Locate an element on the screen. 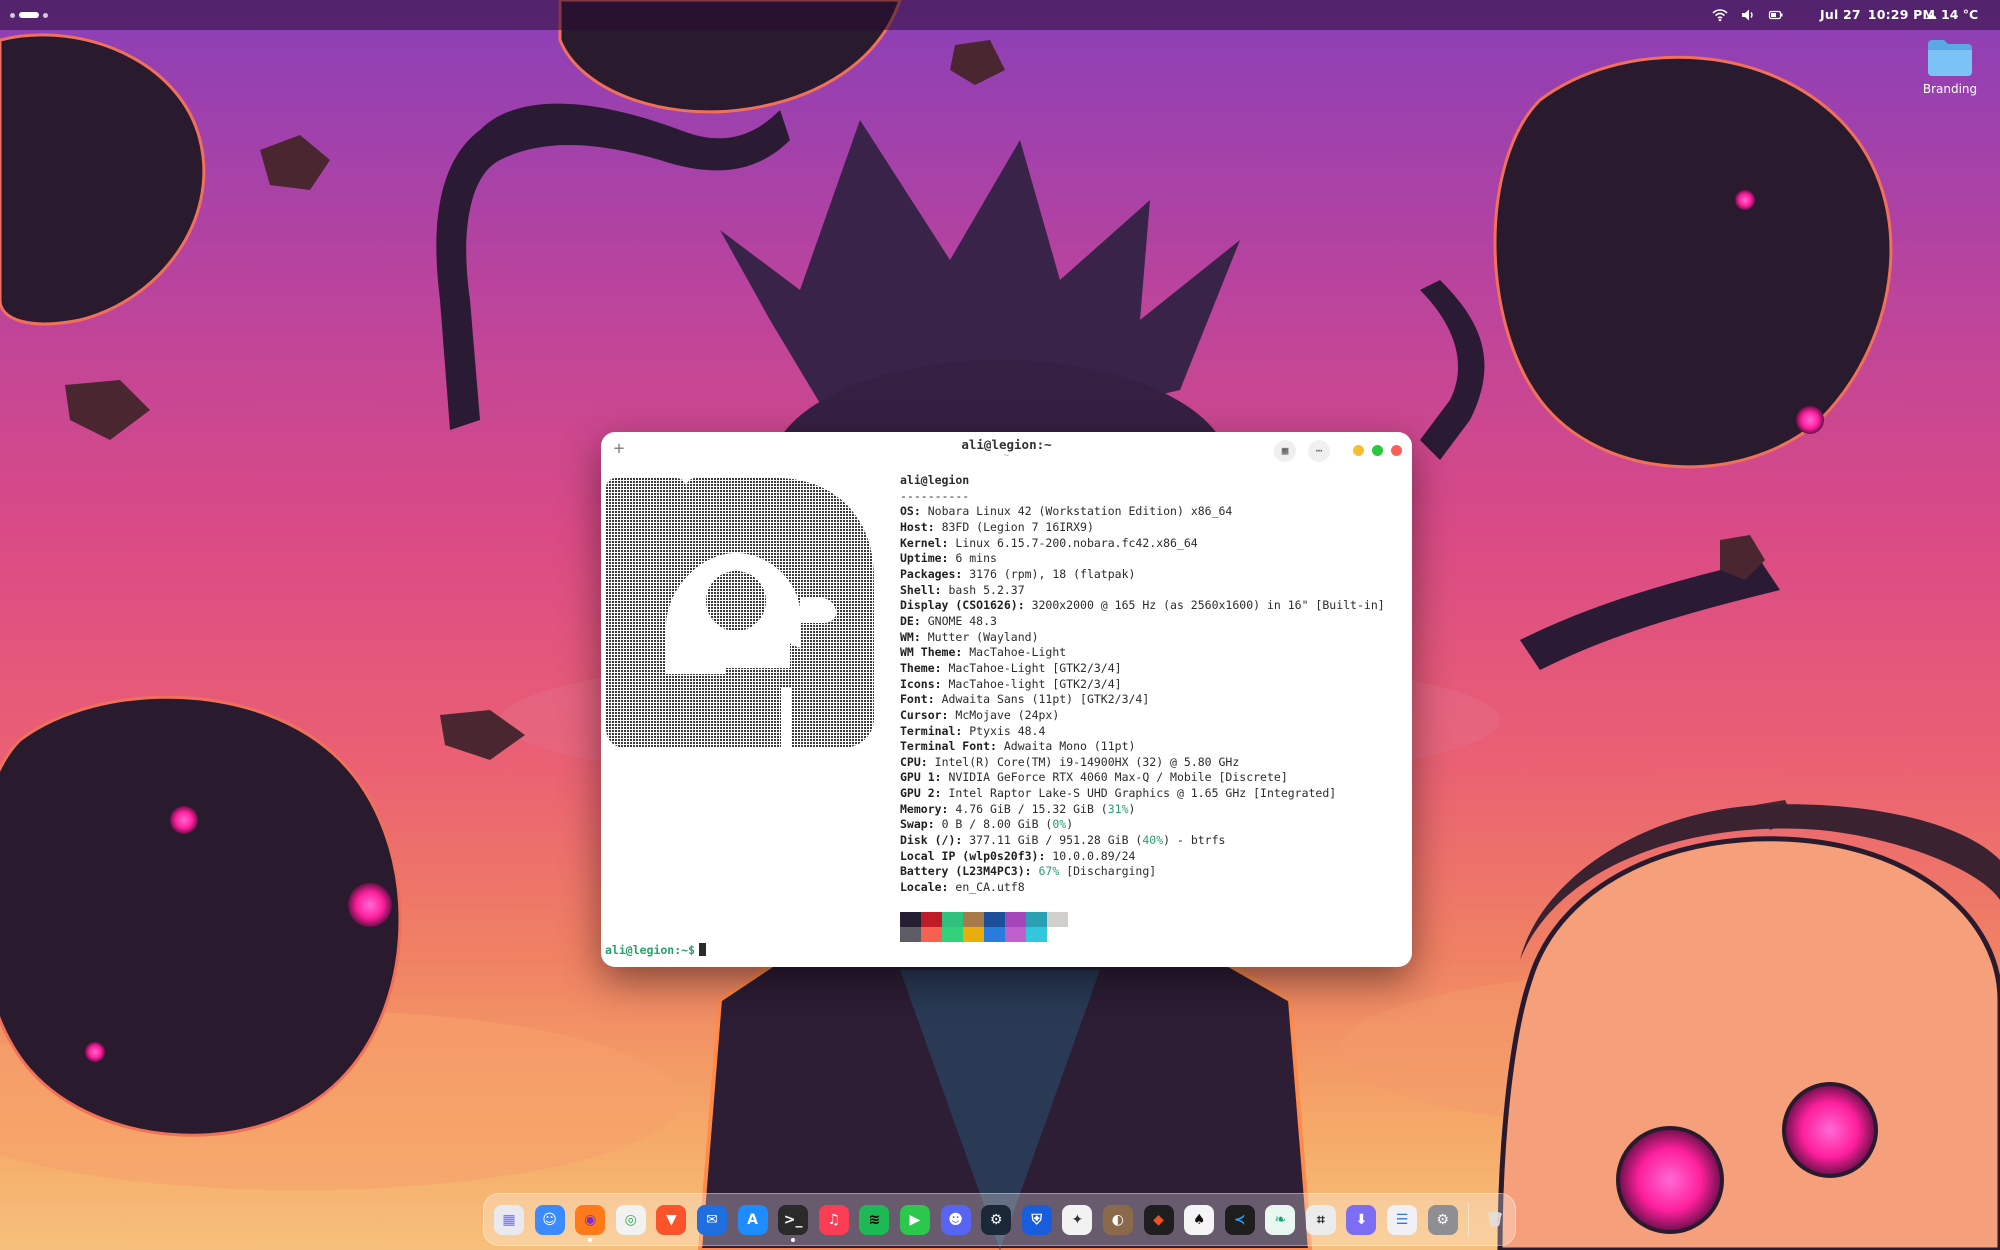 The width and height of the screenshot is (2000, 1250). dock-app-inkscape: ♠ is located at coordinates (1199, 1219).